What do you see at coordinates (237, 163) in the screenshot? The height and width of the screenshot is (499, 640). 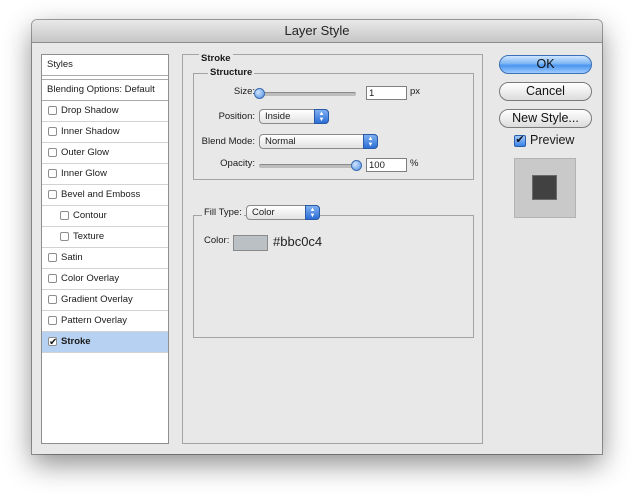 I see `opacity-label: Opacity:` at bounding box center [237, 163].